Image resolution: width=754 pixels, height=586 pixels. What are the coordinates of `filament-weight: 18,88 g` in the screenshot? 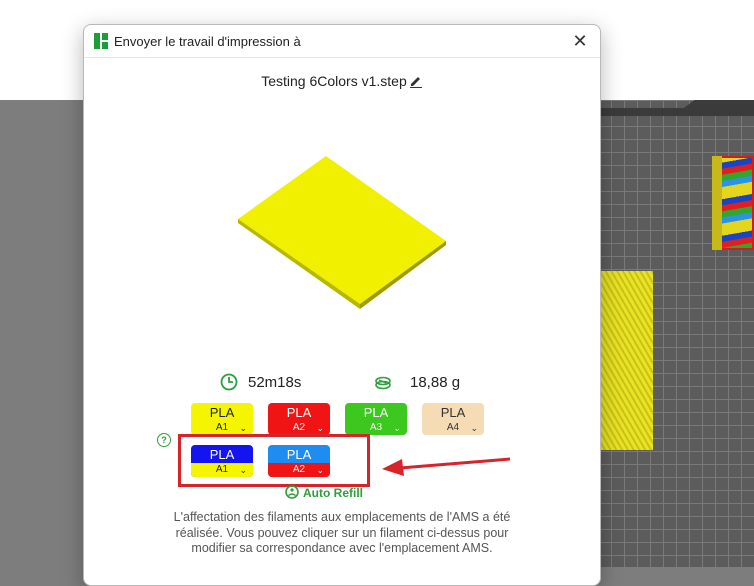 It's located at (435, 382).